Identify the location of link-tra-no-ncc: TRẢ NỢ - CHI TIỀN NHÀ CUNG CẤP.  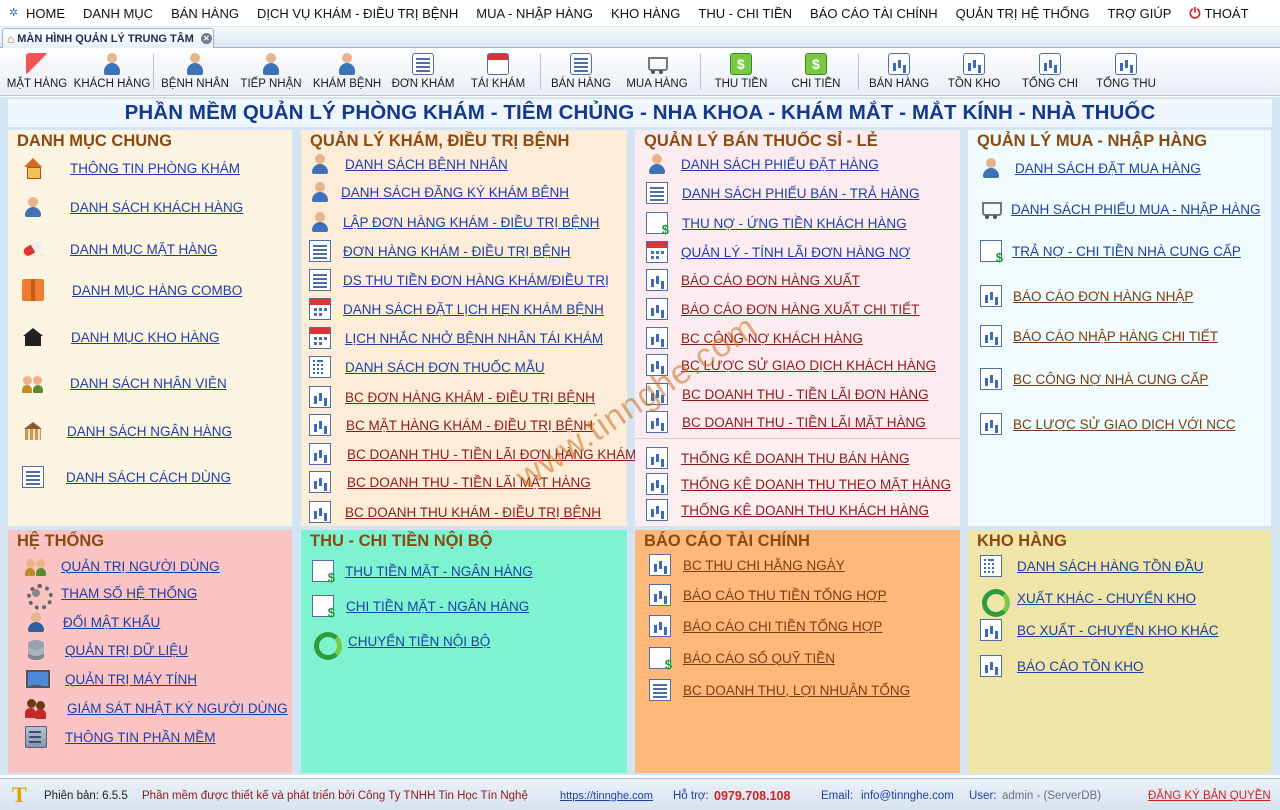
(1110, 252).